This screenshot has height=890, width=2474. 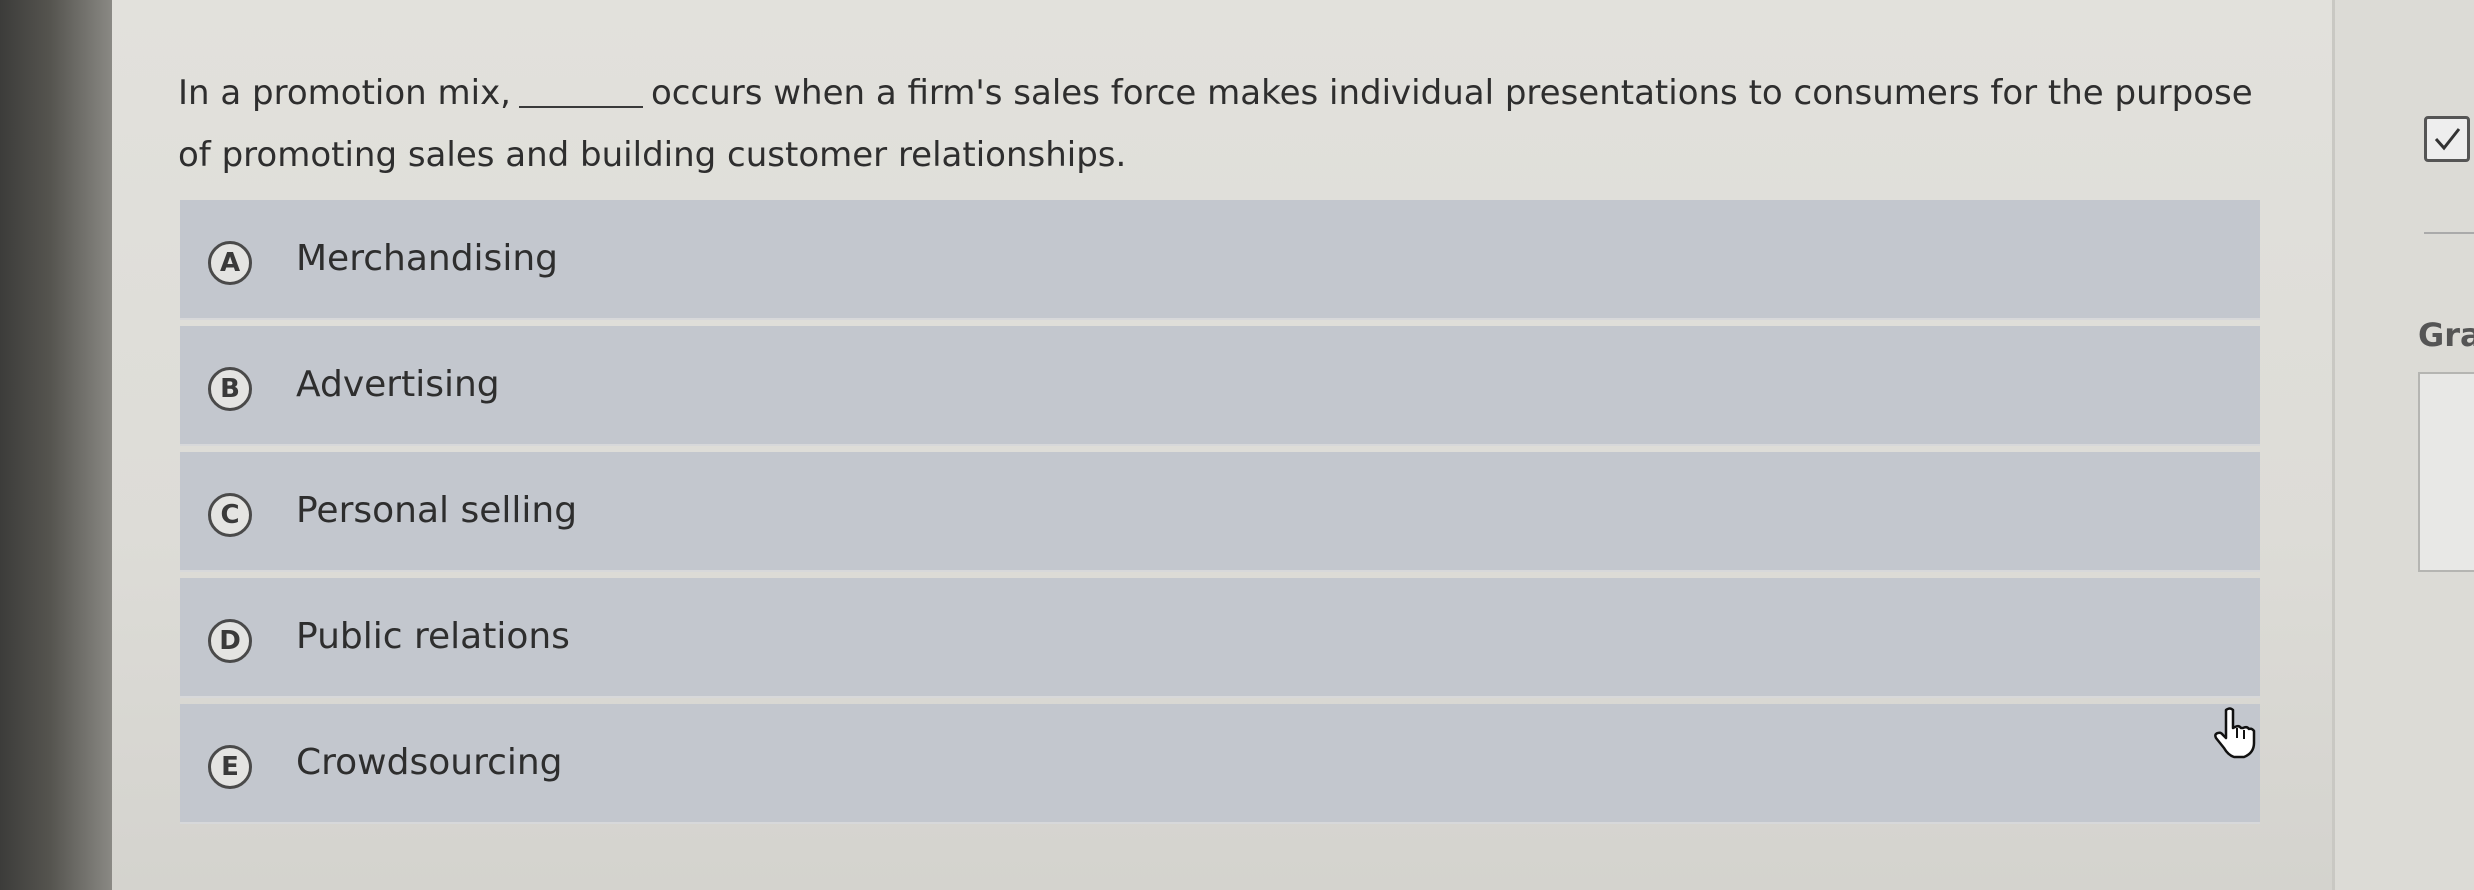 I want to click on option-d: D Public relations, so click(x=1220, y=638).